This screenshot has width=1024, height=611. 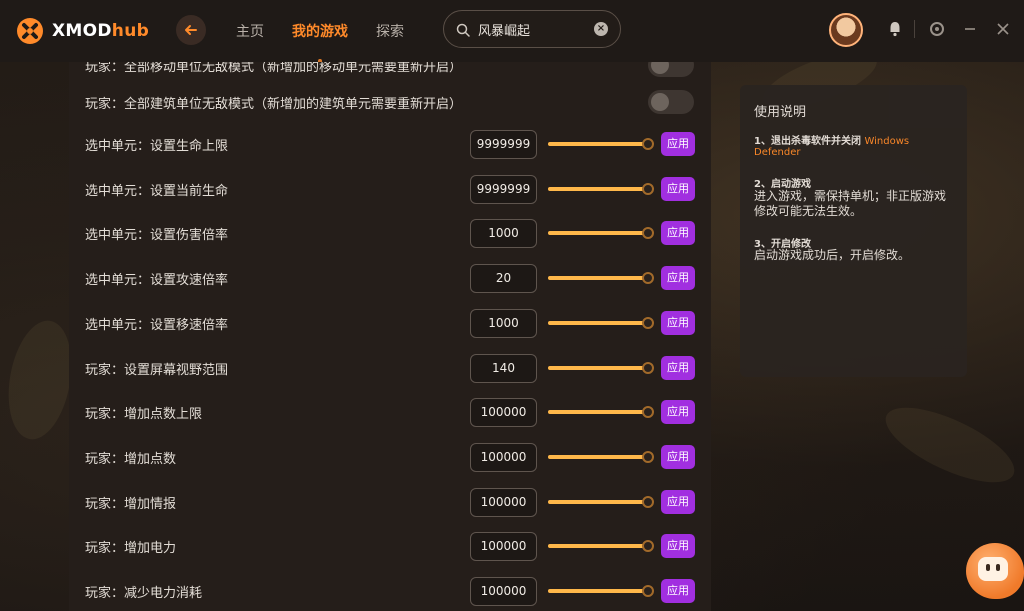 I want to click on option-row: 选中单元：设置攻速倍率 20 应用, so click(x=390, y=278).